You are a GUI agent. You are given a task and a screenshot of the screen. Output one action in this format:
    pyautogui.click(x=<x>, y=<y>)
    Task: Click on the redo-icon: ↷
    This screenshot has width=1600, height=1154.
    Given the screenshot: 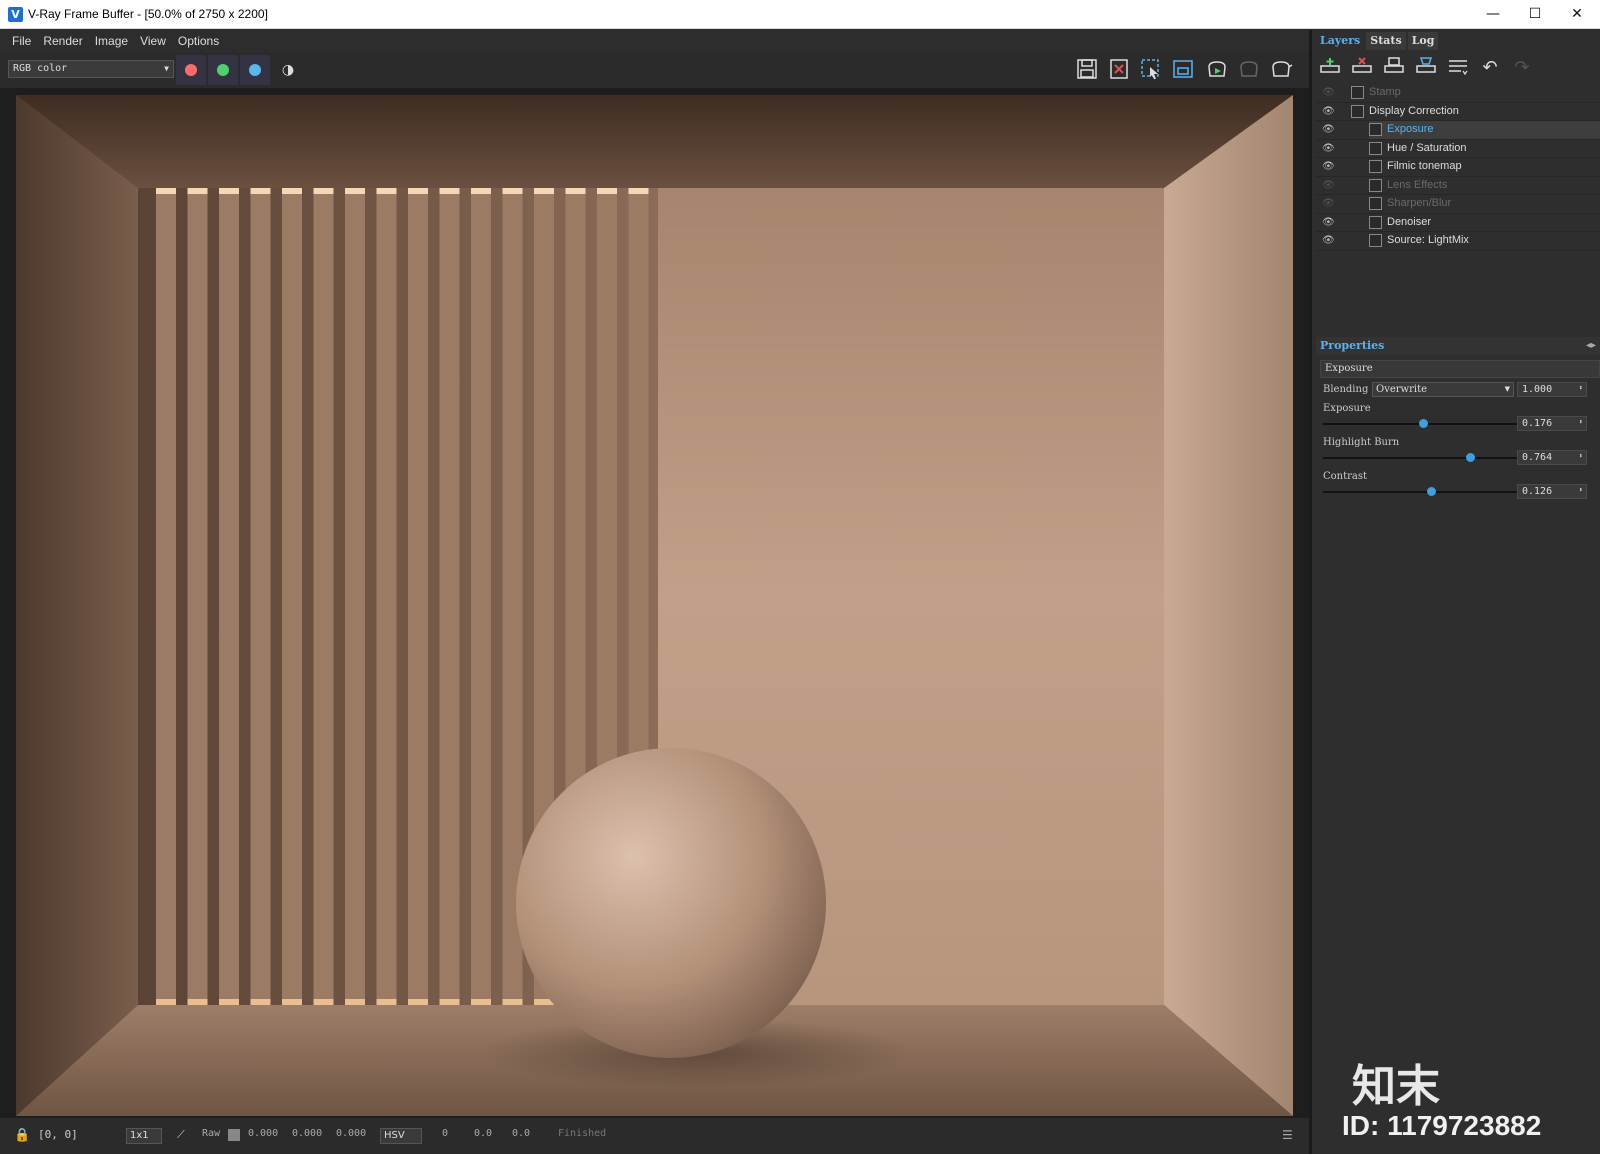 What is the action you would take?
    pyautogui.click(x=1522, y=68)
    